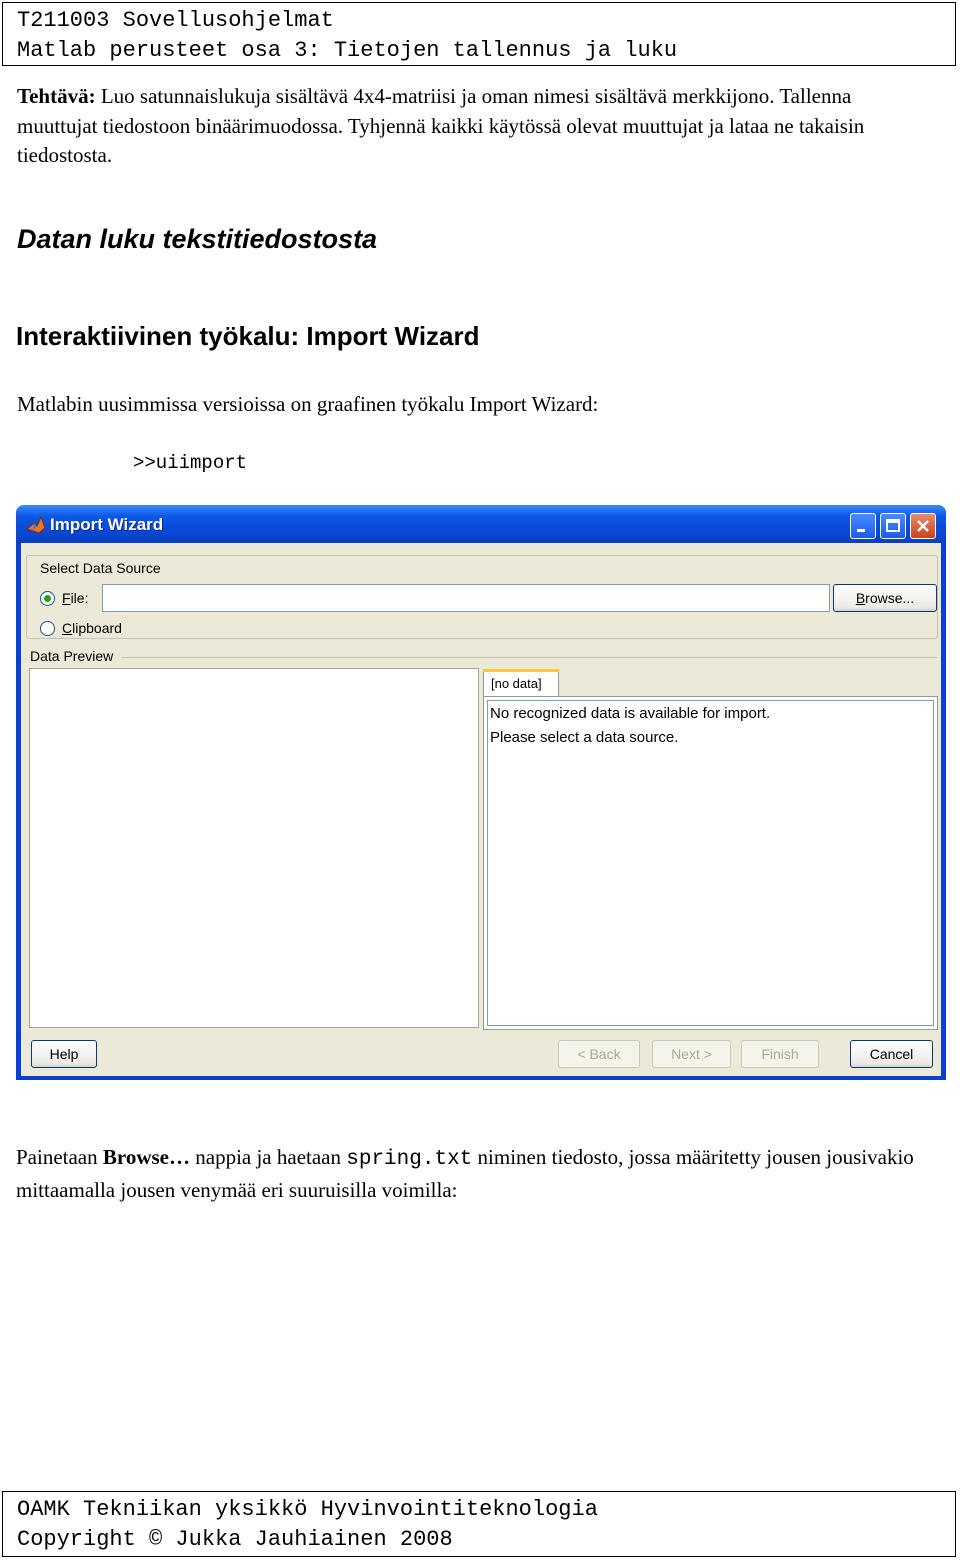 The width and height of the screenshot is (960, 1560). What do you see at coordinates (75, 598) in the screenshot?
I see `file-radio-label: File:` at bounding box center [75, 598].